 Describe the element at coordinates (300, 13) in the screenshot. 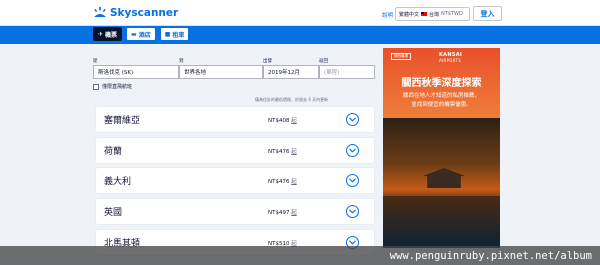

I see `top-bar: Skyscanner 說明 繁體中文 台灣 NT$TWD 登入` at that location.